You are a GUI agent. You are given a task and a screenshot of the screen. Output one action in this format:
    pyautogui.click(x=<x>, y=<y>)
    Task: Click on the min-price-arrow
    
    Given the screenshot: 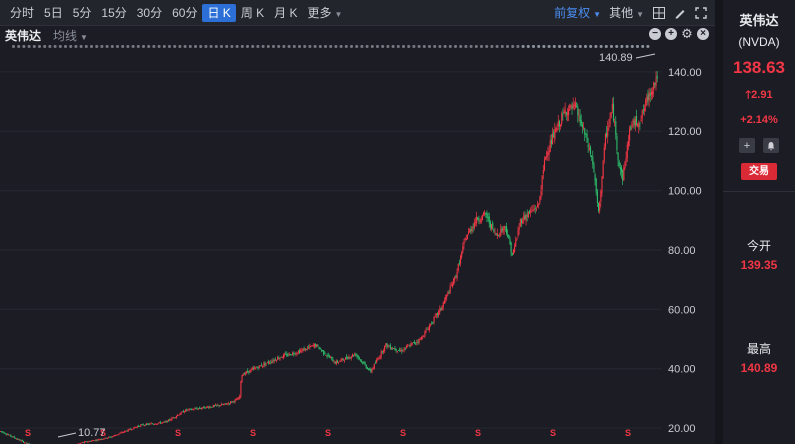 What is the action you would take?
    pyautogui.click(x=67, y=435)
    